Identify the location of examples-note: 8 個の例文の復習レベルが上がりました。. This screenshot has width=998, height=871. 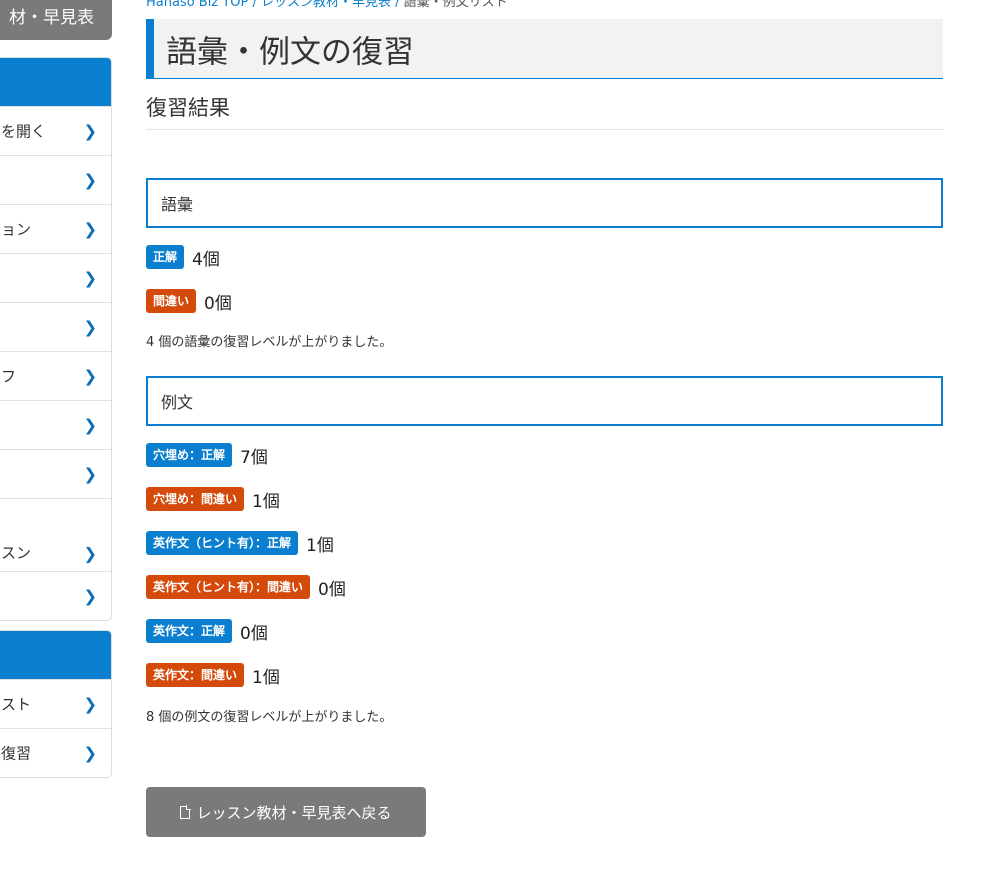
(269, 717).